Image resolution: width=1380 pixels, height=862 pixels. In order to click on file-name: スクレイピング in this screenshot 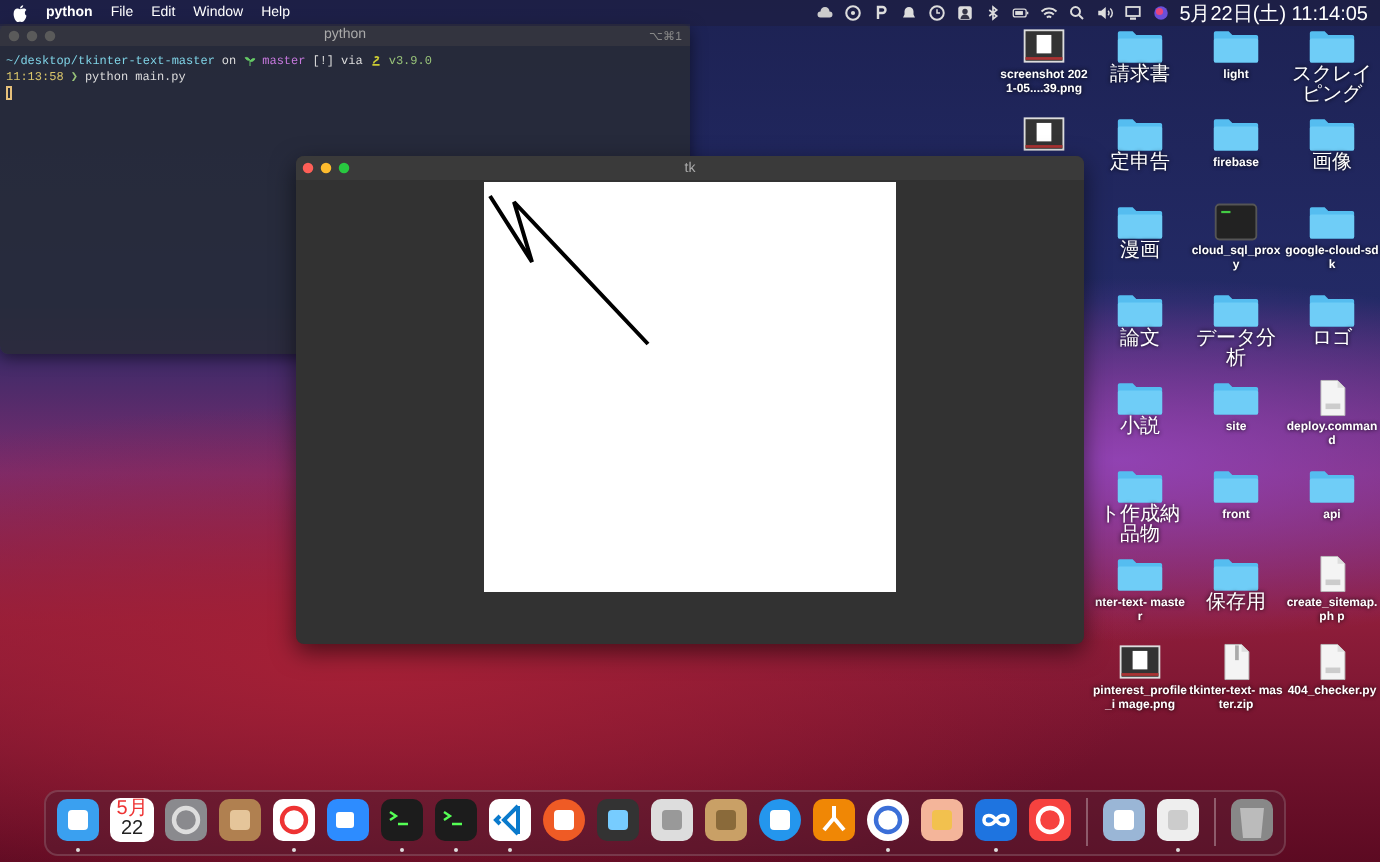, I will do `click(1332, 86)`.